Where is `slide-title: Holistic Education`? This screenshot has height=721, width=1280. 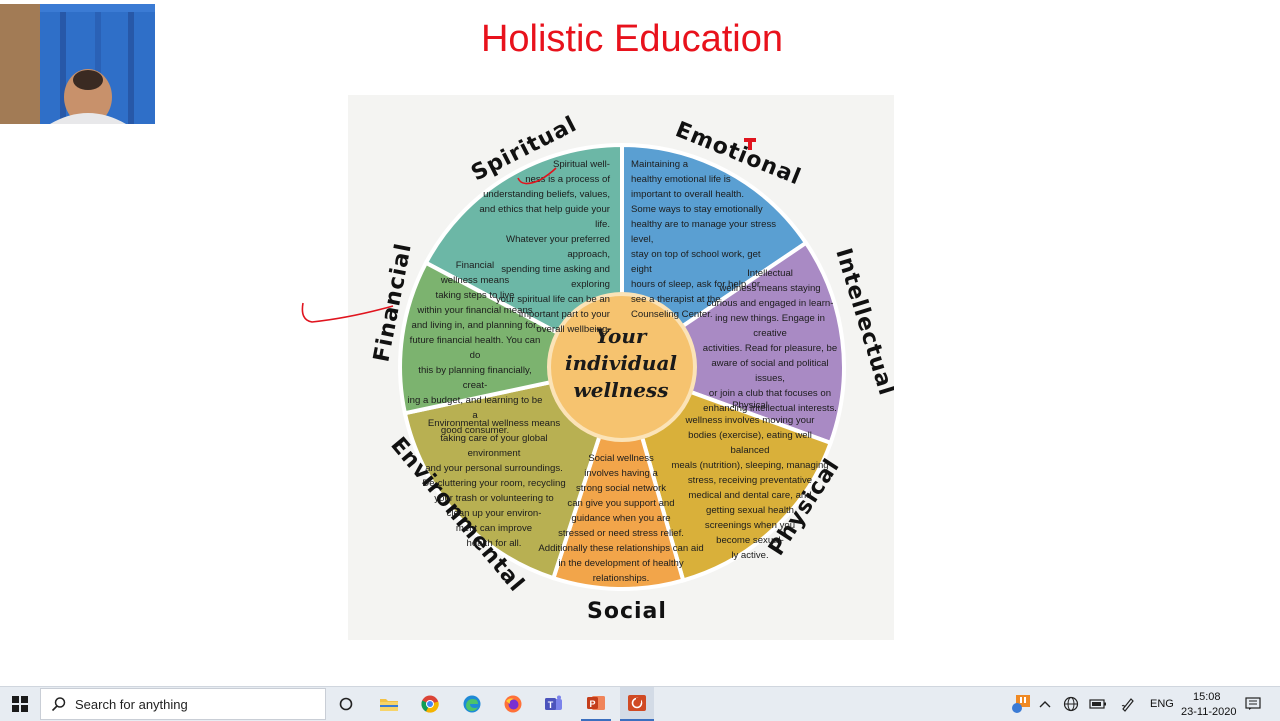 slide-title: Holistic Education is located at coordinates (632, 39).